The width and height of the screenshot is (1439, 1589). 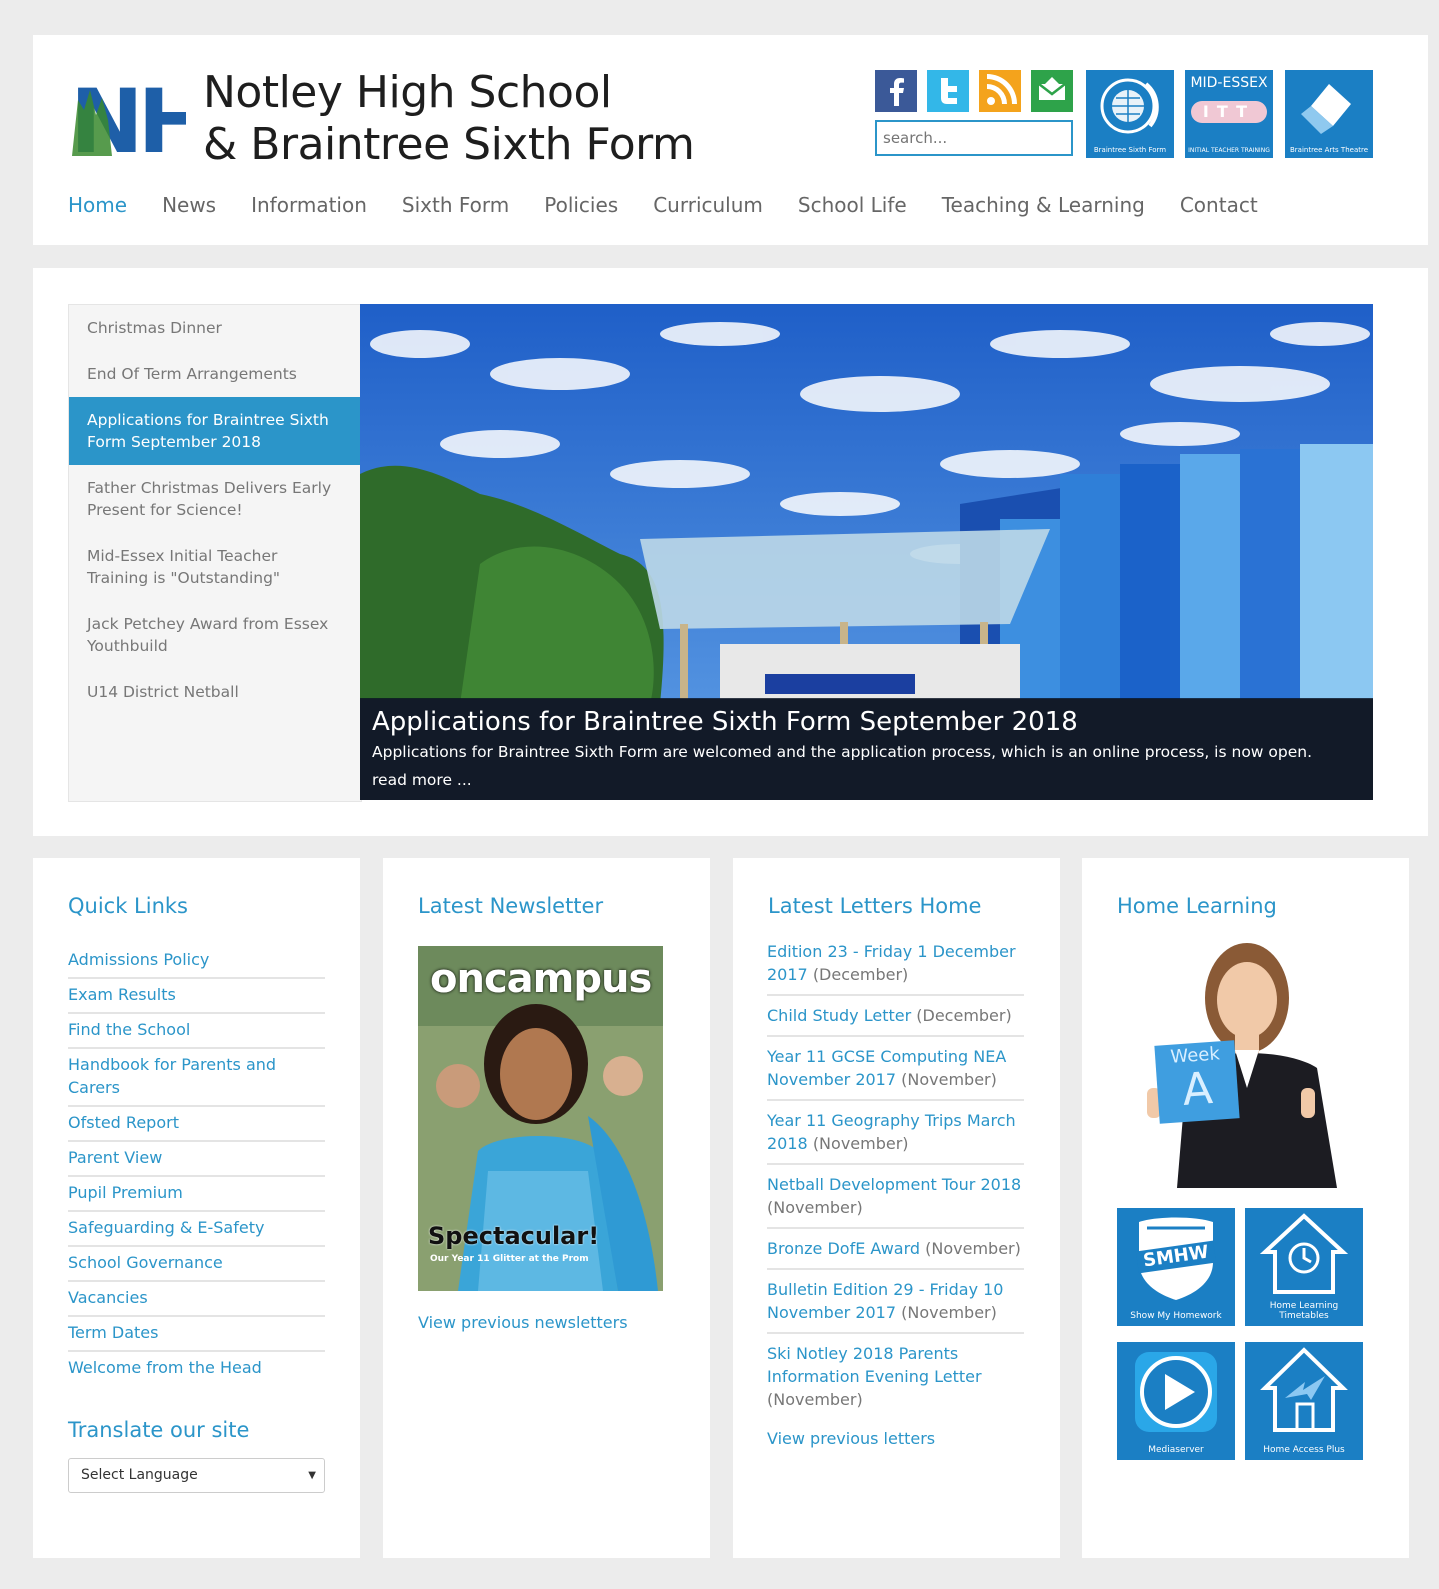 I want to click on globe-icon, so click(x=1129, y=106).